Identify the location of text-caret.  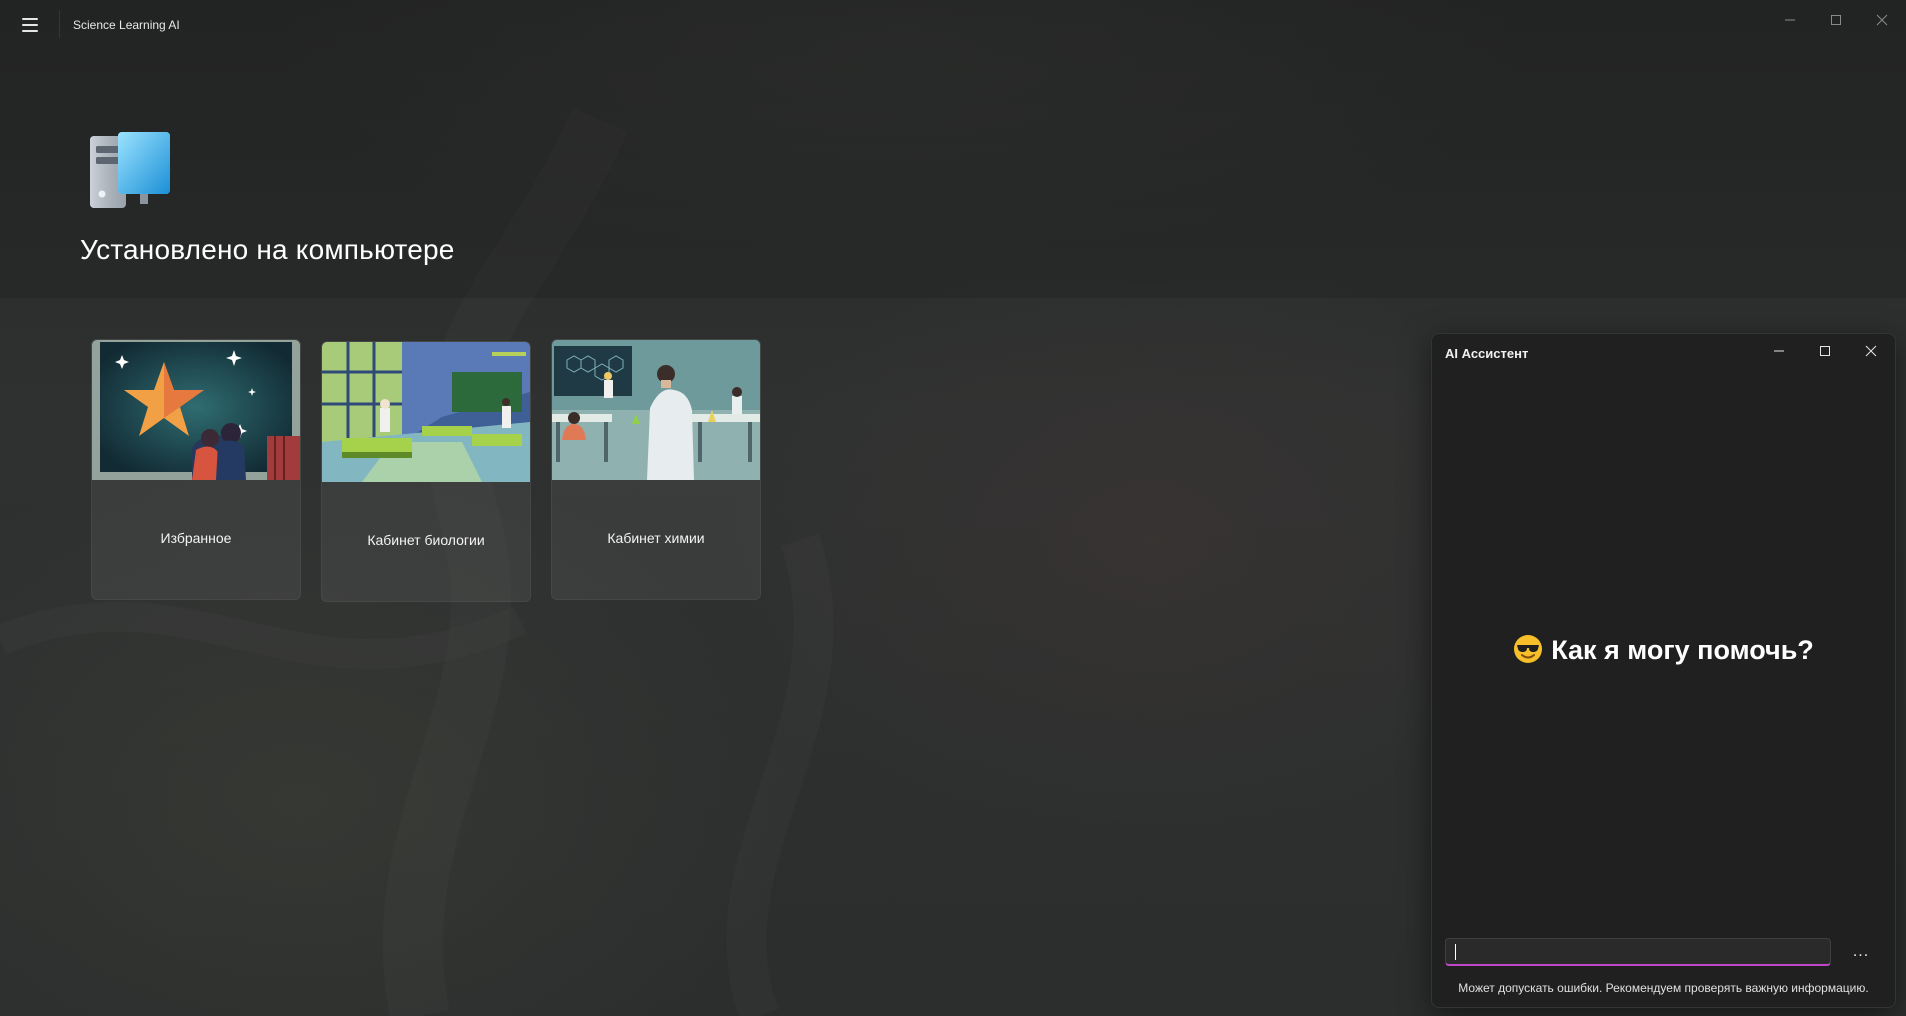
(1455, 952).